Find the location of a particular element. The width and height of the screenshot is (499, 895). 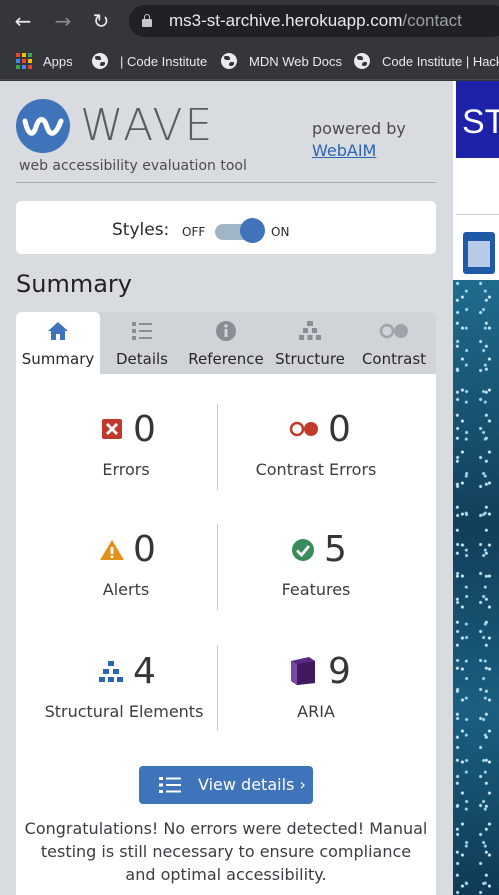

tab-label: Details is located at coordinates (141, 359).